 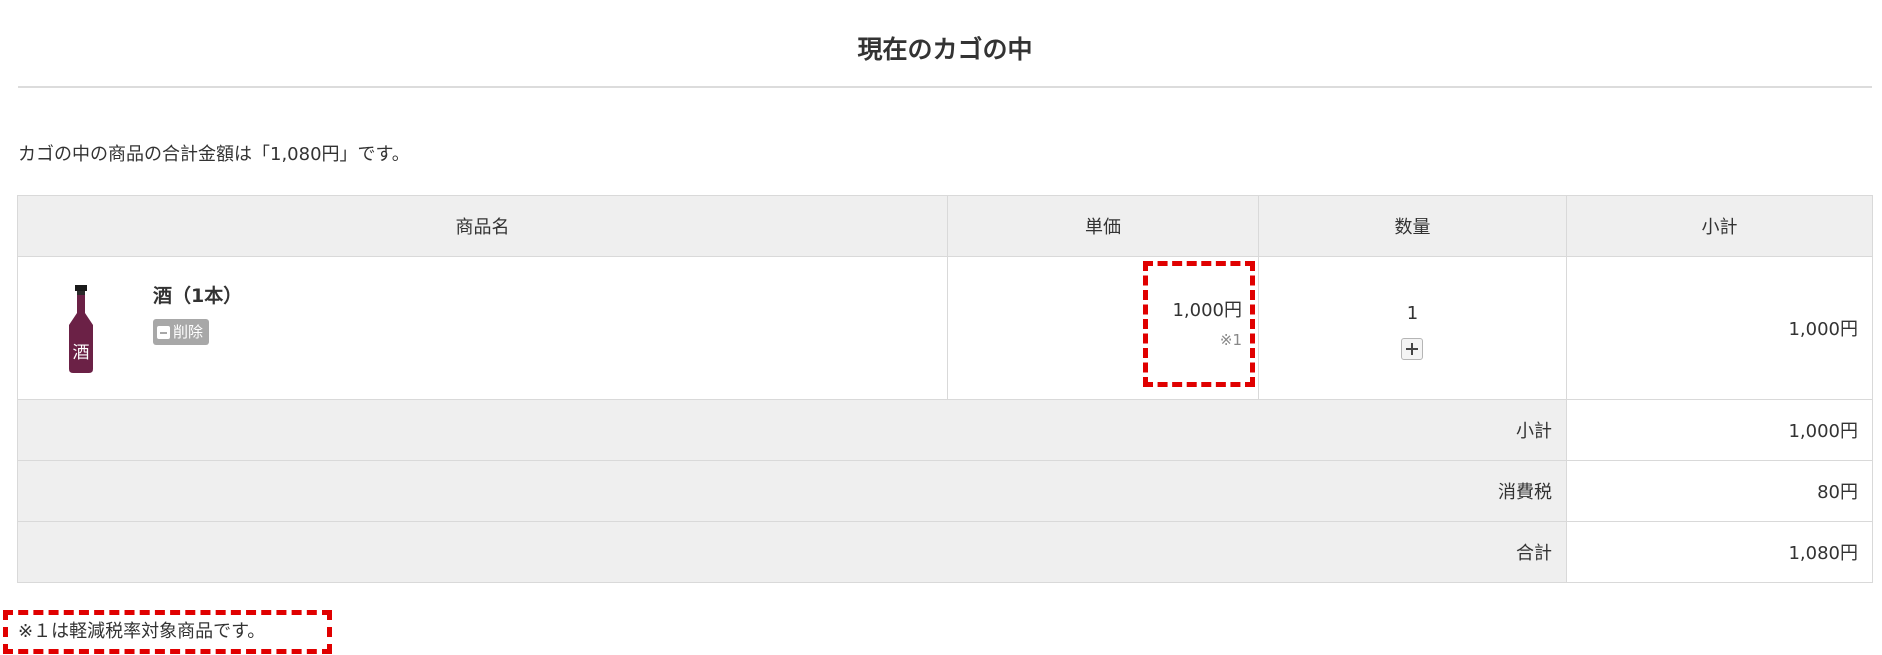 What do you see at coordinates (1411, 349) in the screenshot?
I see `plus-square-icon` at bounding box center [1411, 349].